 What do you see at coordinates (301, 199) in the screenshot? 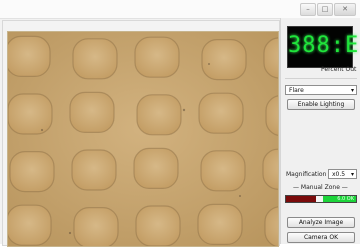
I see `zone-red-segment` at bounding box center [301, 199].